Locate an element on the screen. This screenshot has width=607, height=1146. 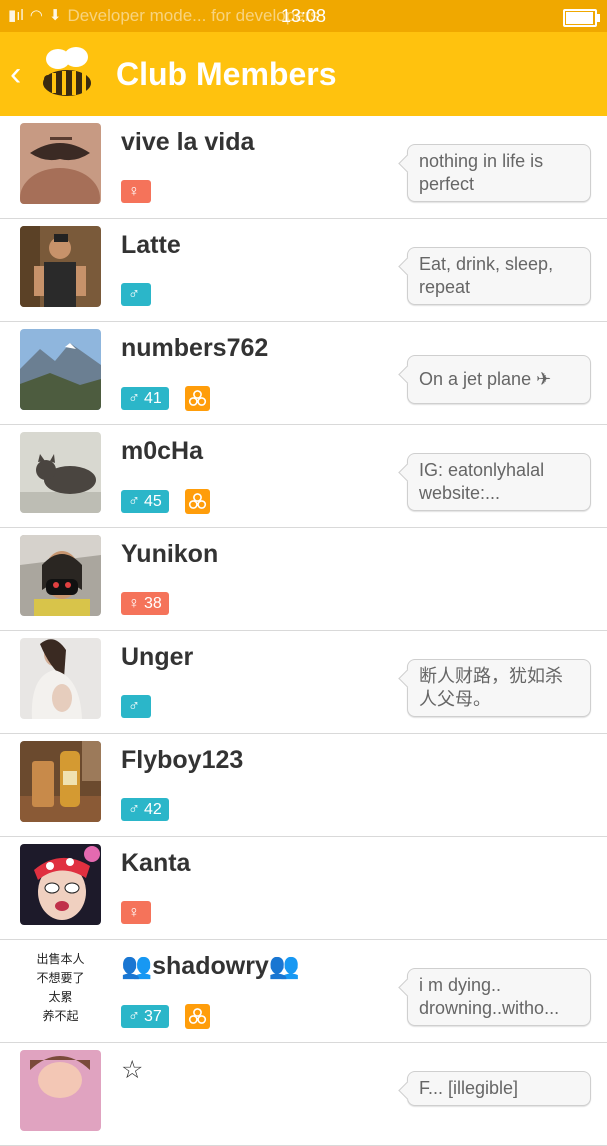
member-row: Yunikon ♀ 38 is located at coordinates (303, 579).